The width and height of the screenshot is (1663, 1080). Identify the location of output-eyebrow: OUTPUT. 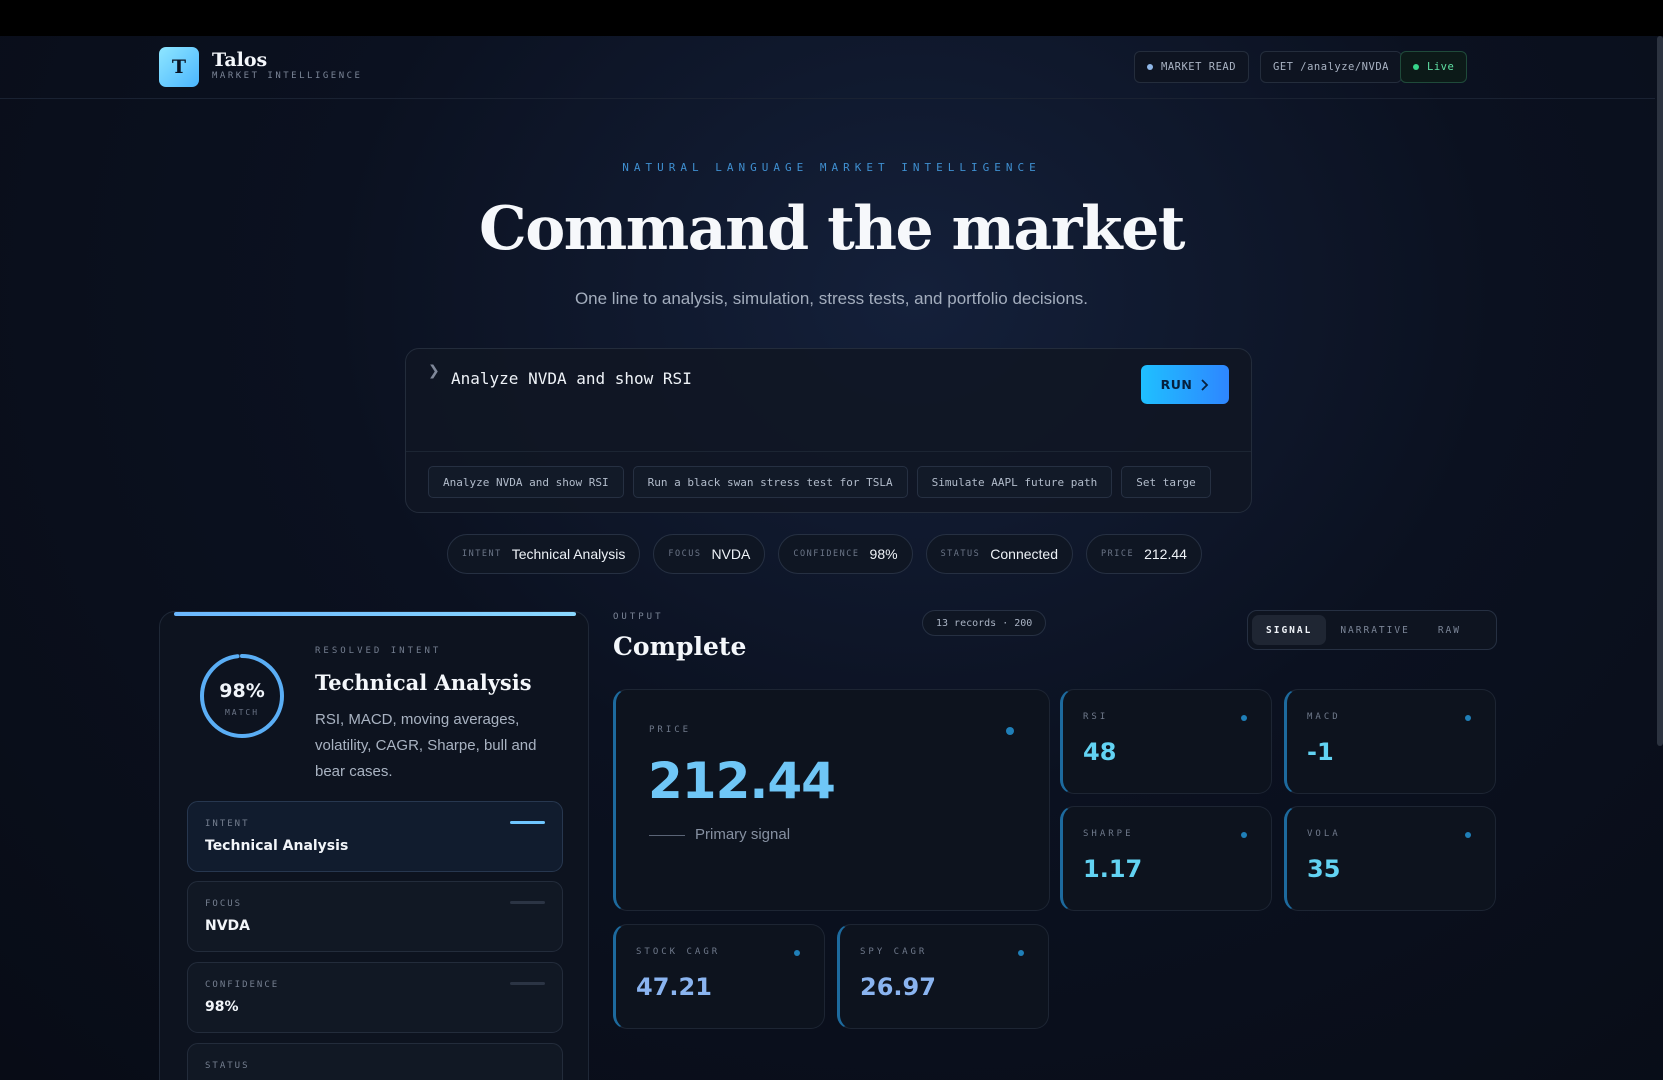
(638, 617).